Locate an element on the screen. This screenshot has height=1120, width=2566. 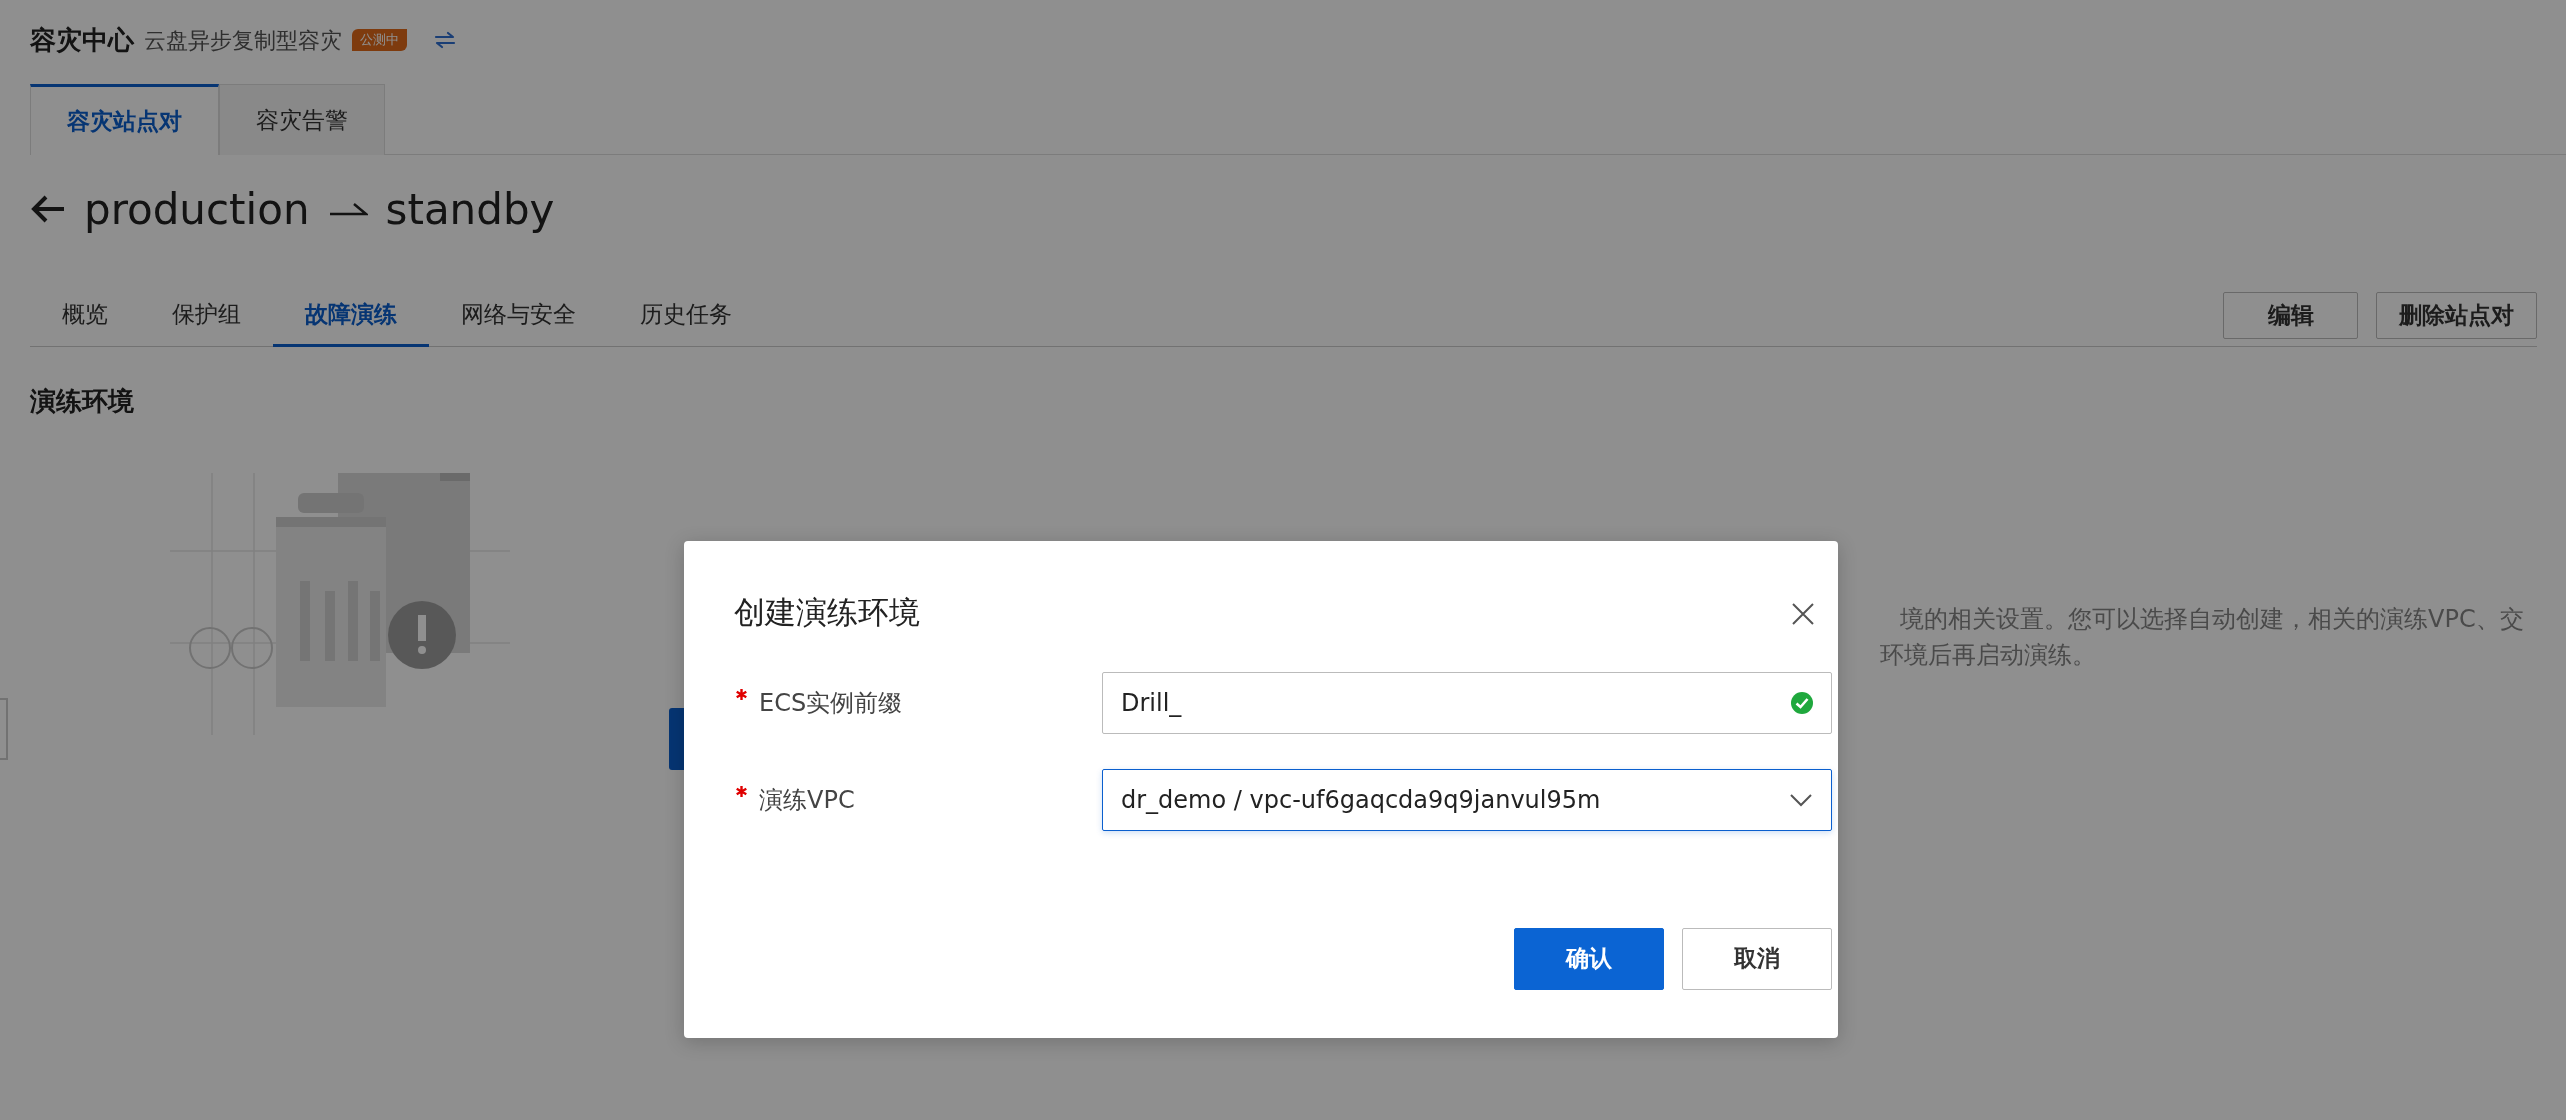
tab: 网络与安全 is located at coordinates (518, 315).